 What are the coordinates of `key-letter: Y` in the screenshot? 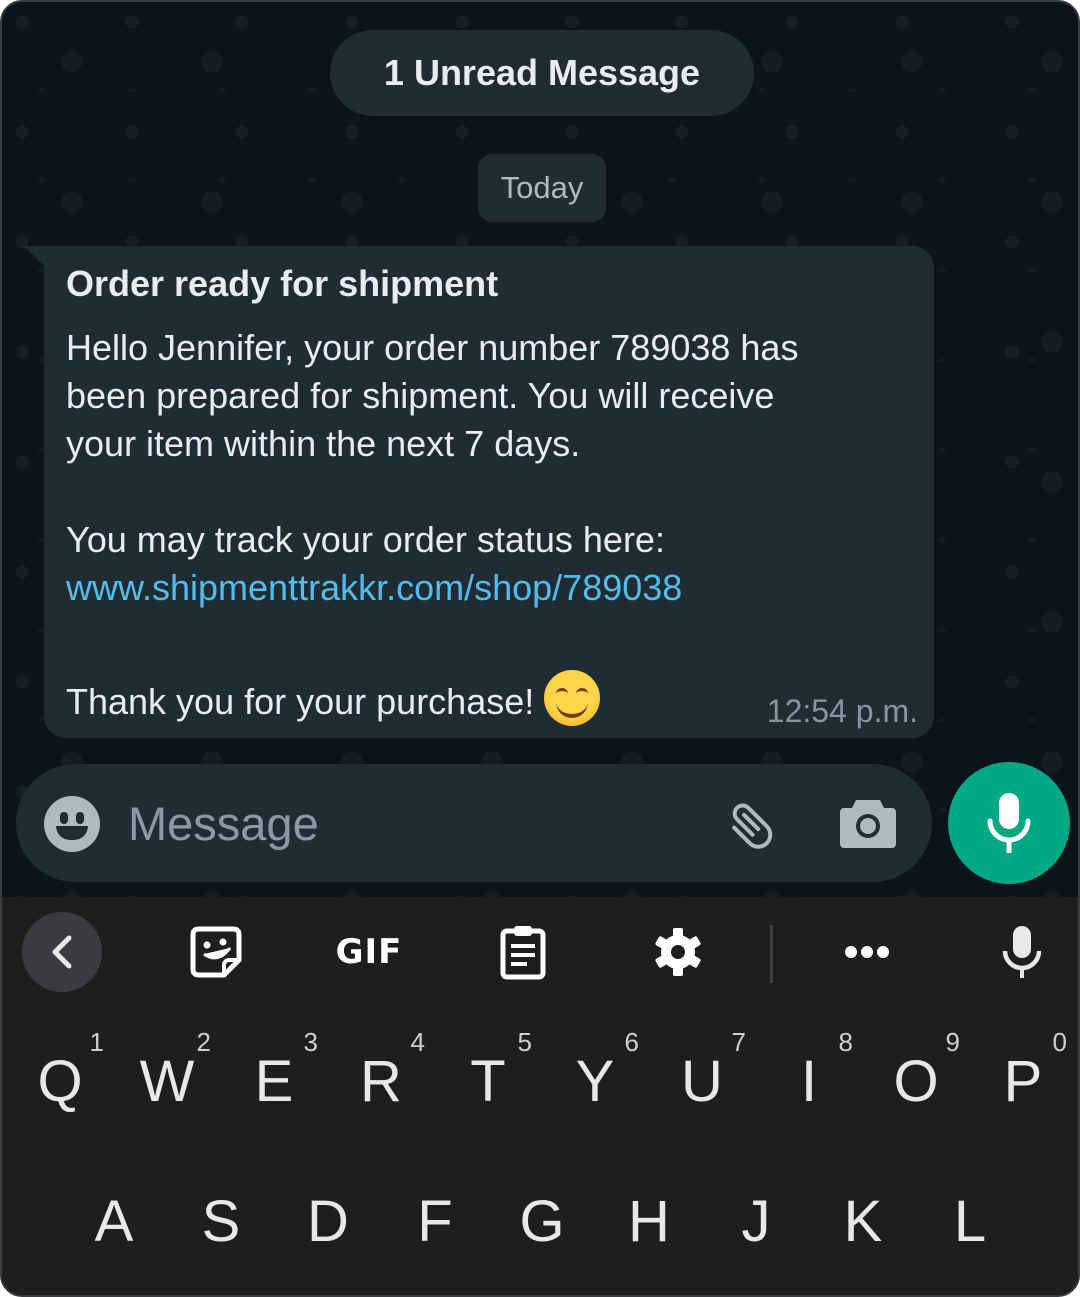 It's located at (595, 1081).